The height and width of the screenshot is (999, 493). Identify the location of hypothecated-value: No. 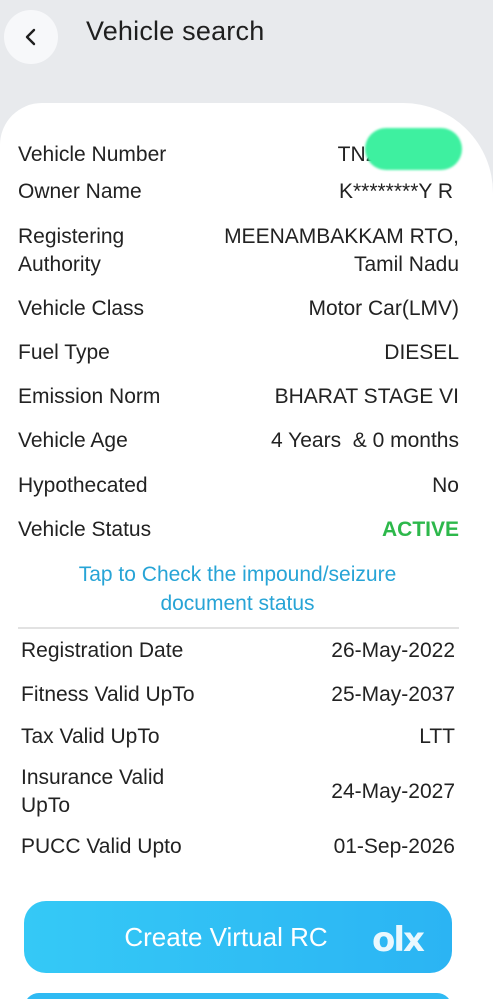
(445, 485).